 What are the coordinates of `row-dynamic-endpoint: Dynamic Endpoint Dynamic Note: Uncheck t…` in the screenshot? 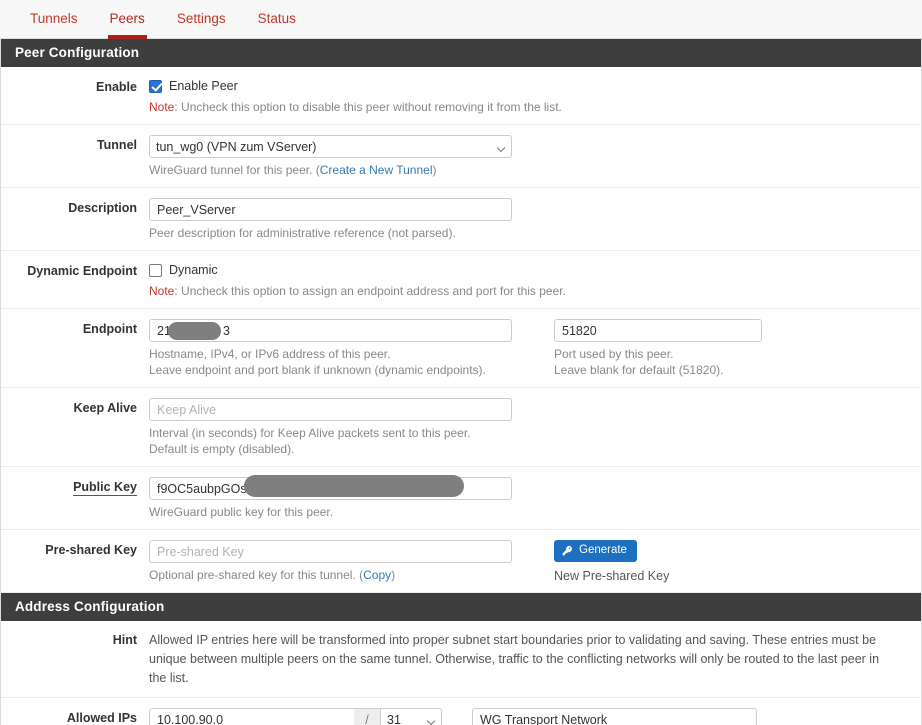 It's located at (461, 280).